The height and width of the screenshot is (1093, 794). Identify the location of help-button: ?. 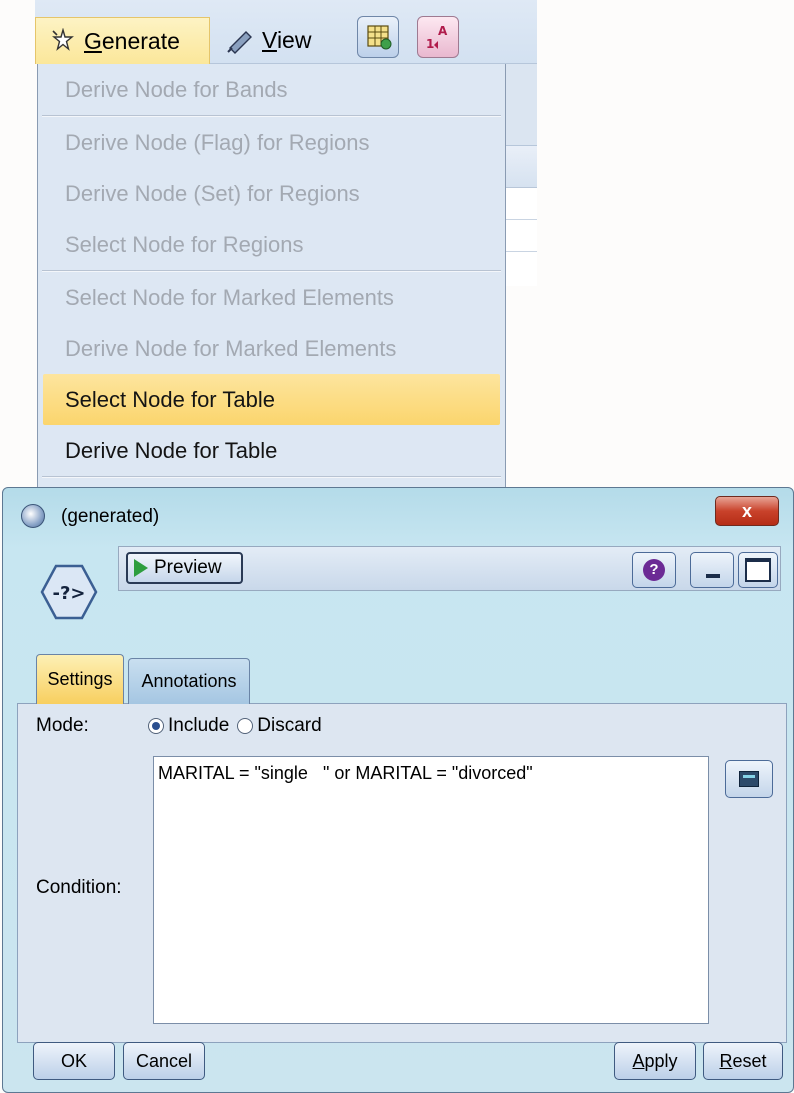
(654, 570).